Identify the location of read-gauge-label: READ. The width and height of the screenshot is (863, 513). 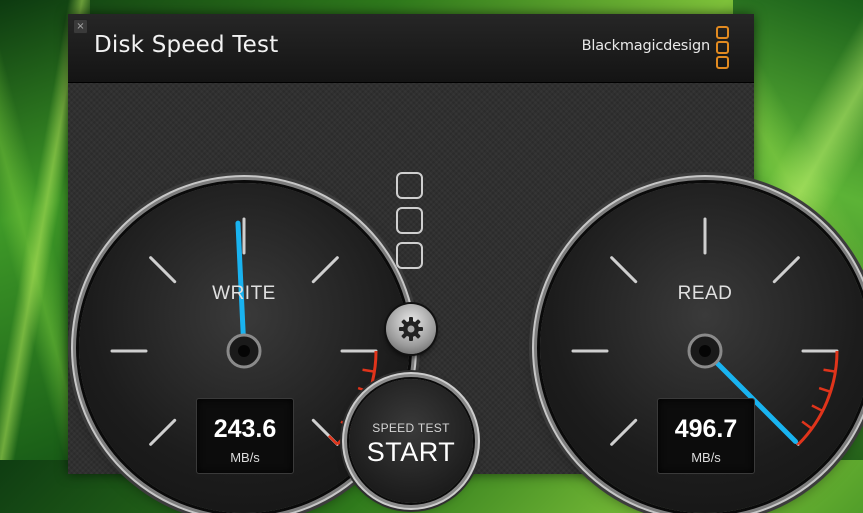
(705, 293).